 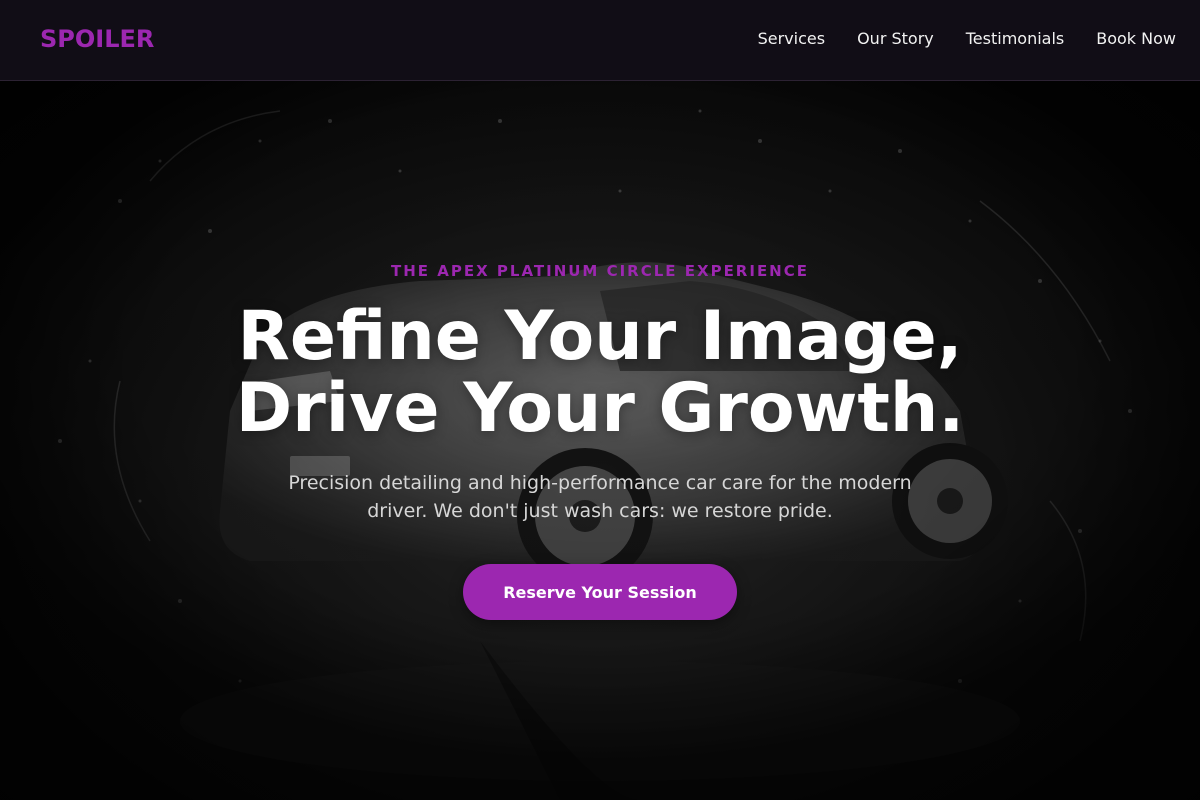 What do you see at coordinates (1136, 39) in the screenshot?
I see `nav-link-book-now: Book Now` at bounding box center [1136, 39].